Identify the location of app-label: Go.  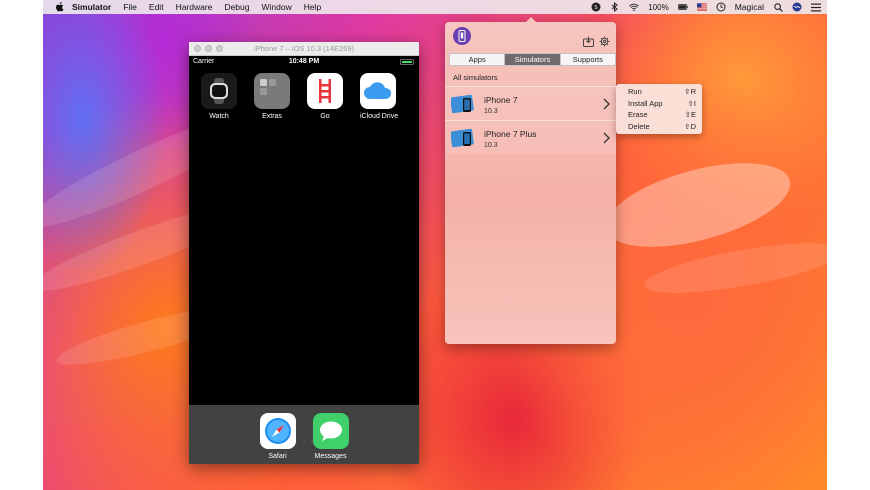
(325, 116).